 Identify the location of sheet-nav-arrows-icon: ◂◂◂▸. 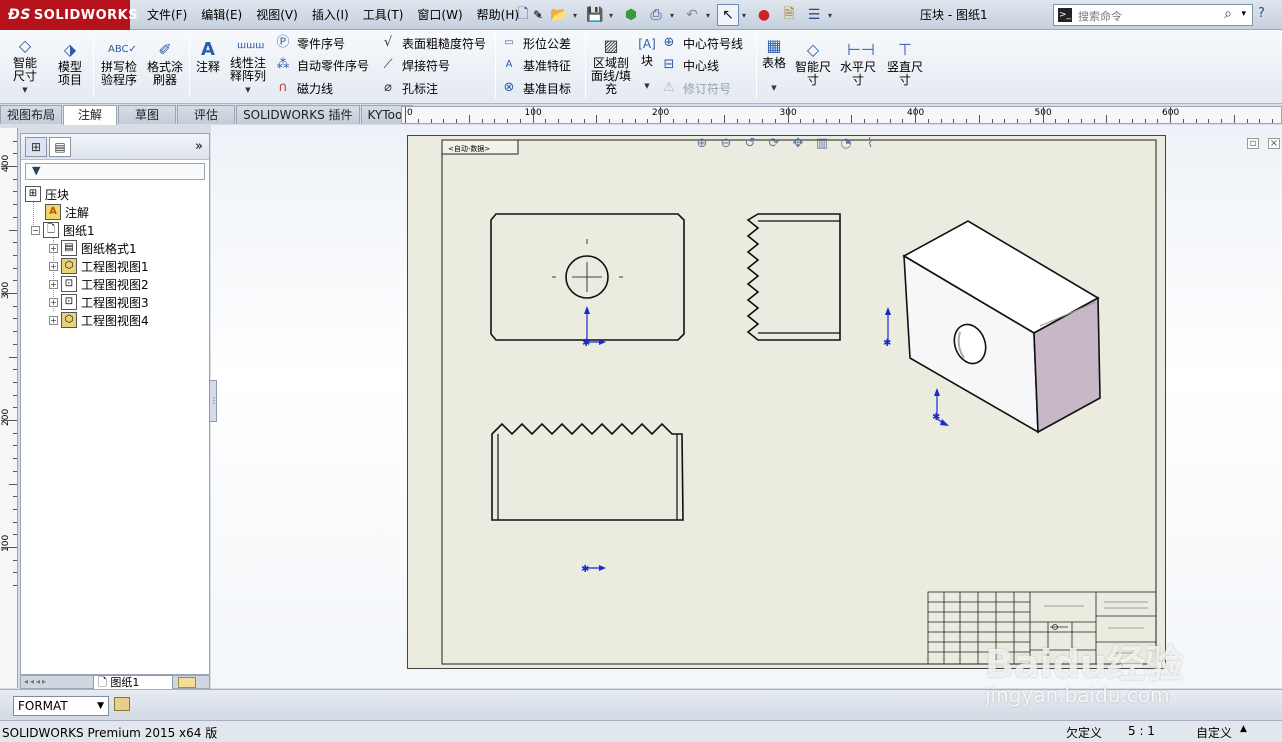
(36, 681).